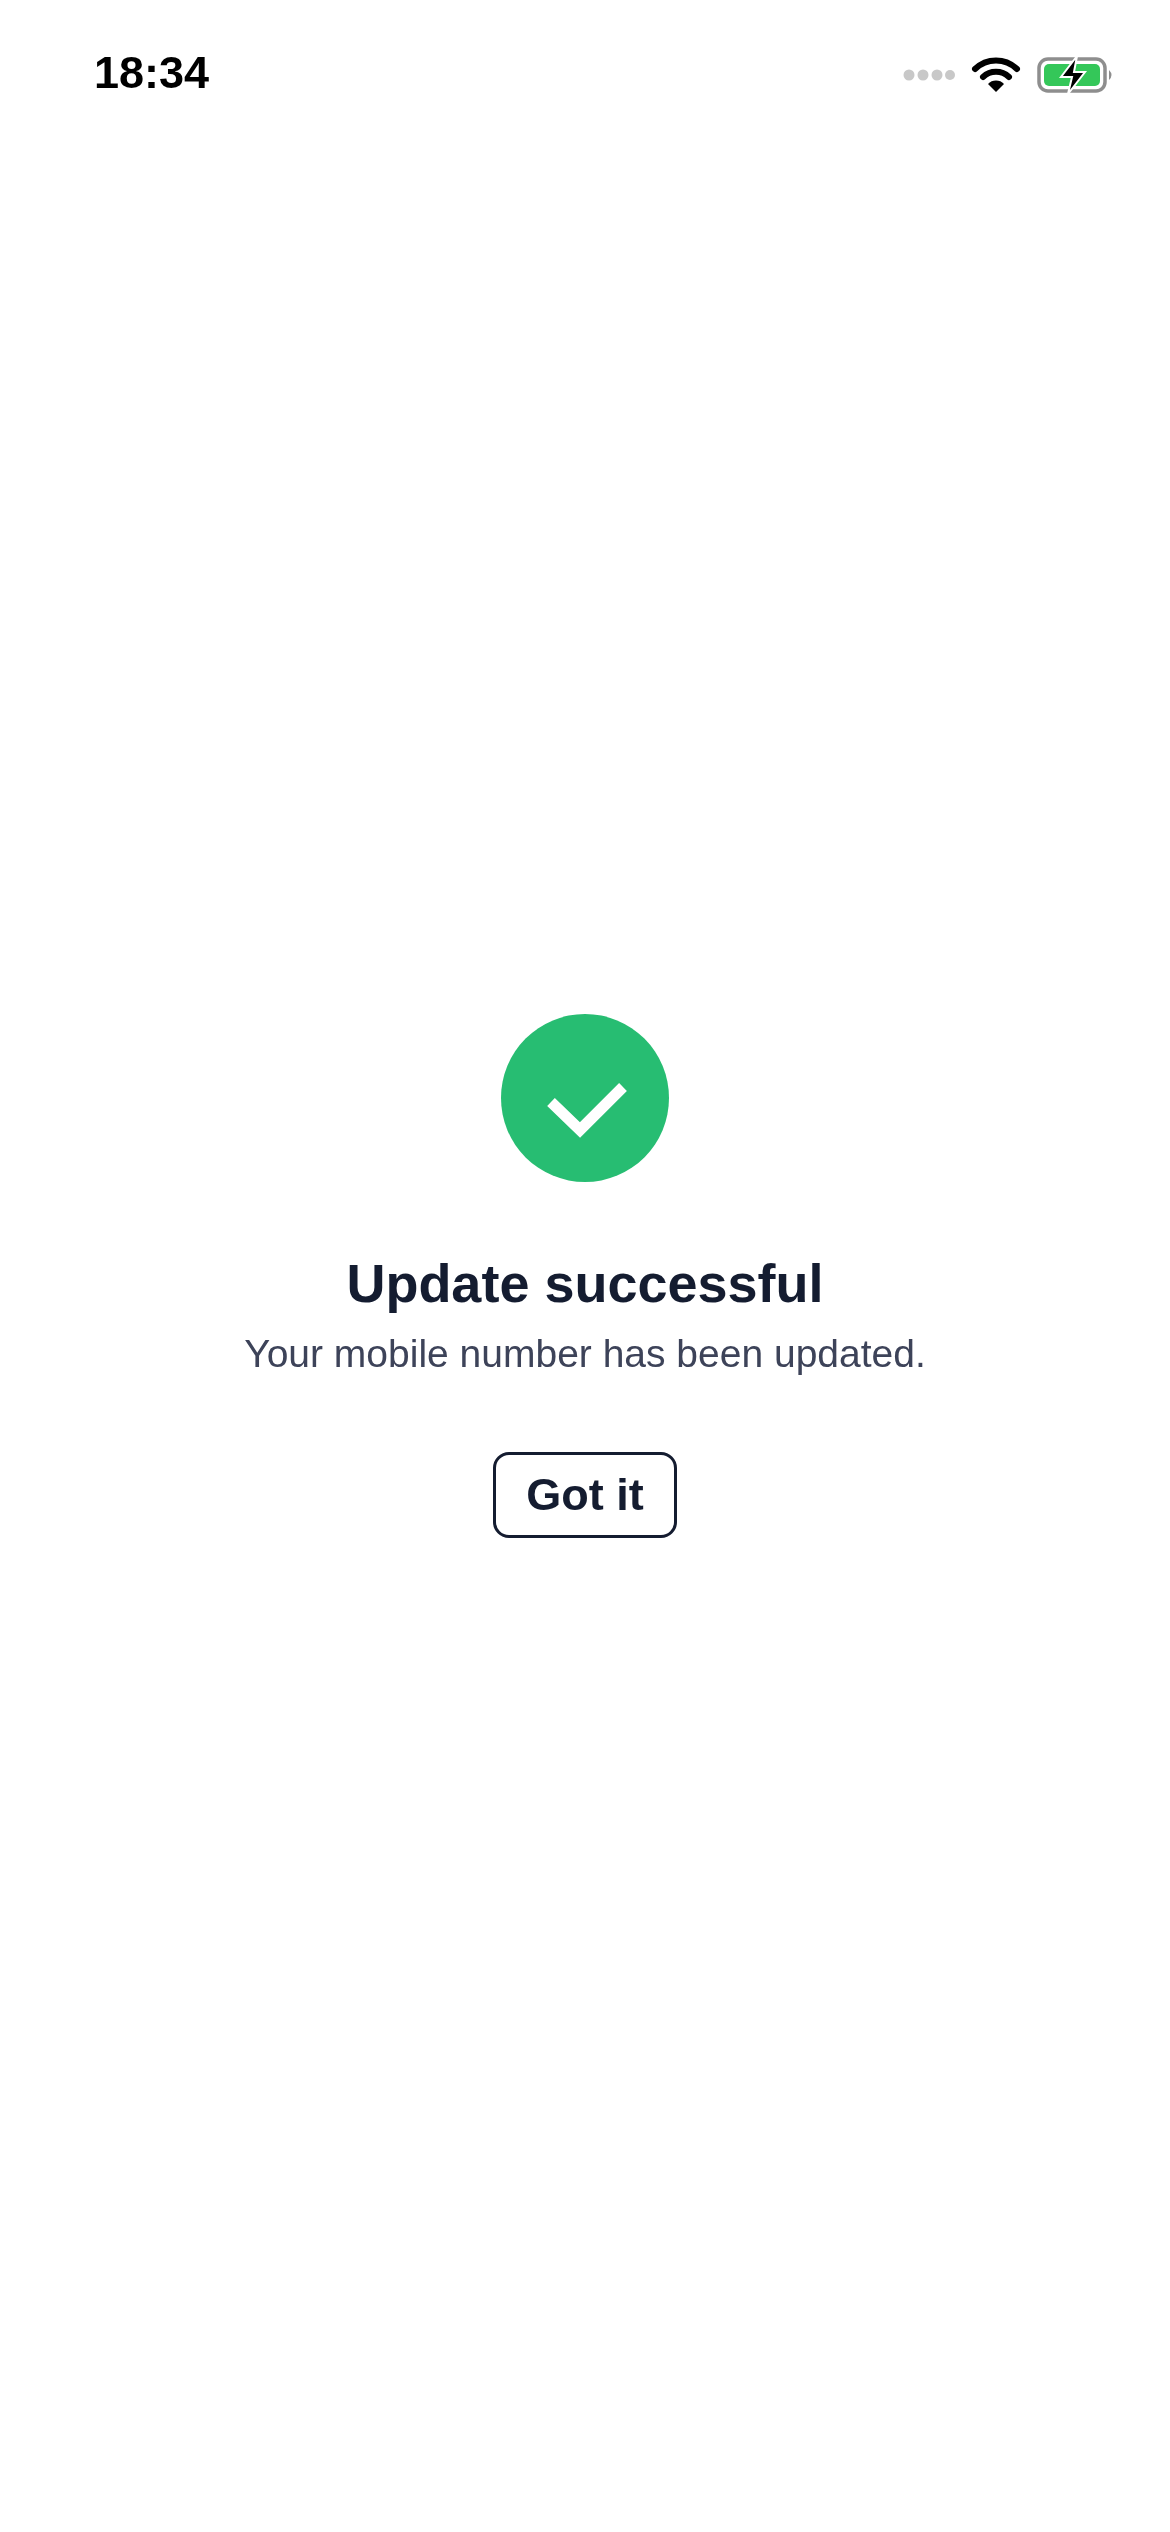 This screenshot has height=2532, width=1170. Describe the element at coordinates (996, 75) in the screenshot. I see `wifi-icon` at that location.